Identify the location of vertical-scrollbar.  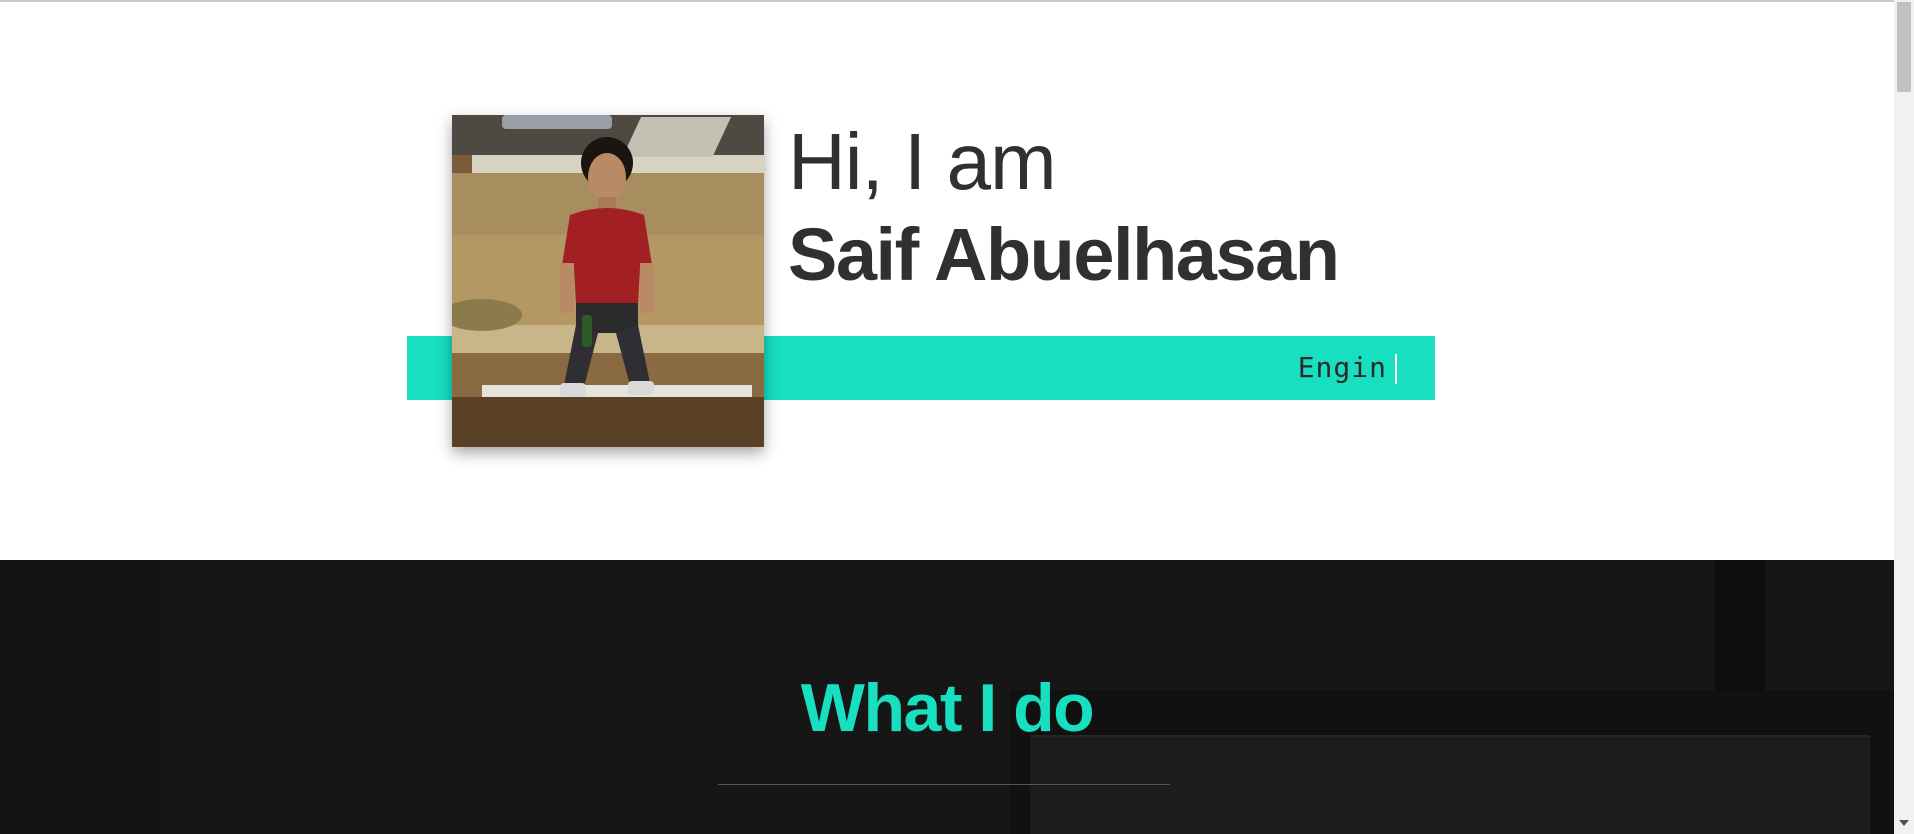
(1904, 417).